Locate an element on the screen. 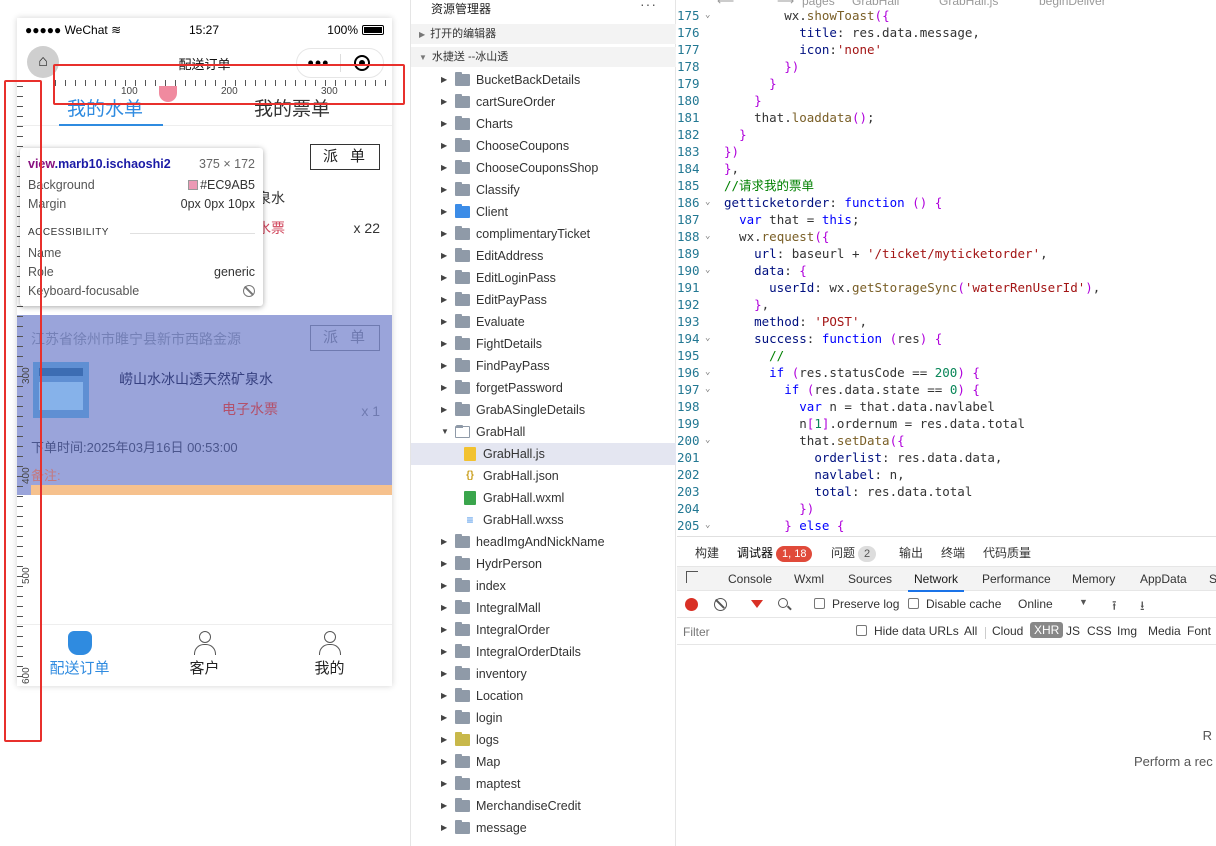  type-font: Font is located at coordinates (1199, 631).